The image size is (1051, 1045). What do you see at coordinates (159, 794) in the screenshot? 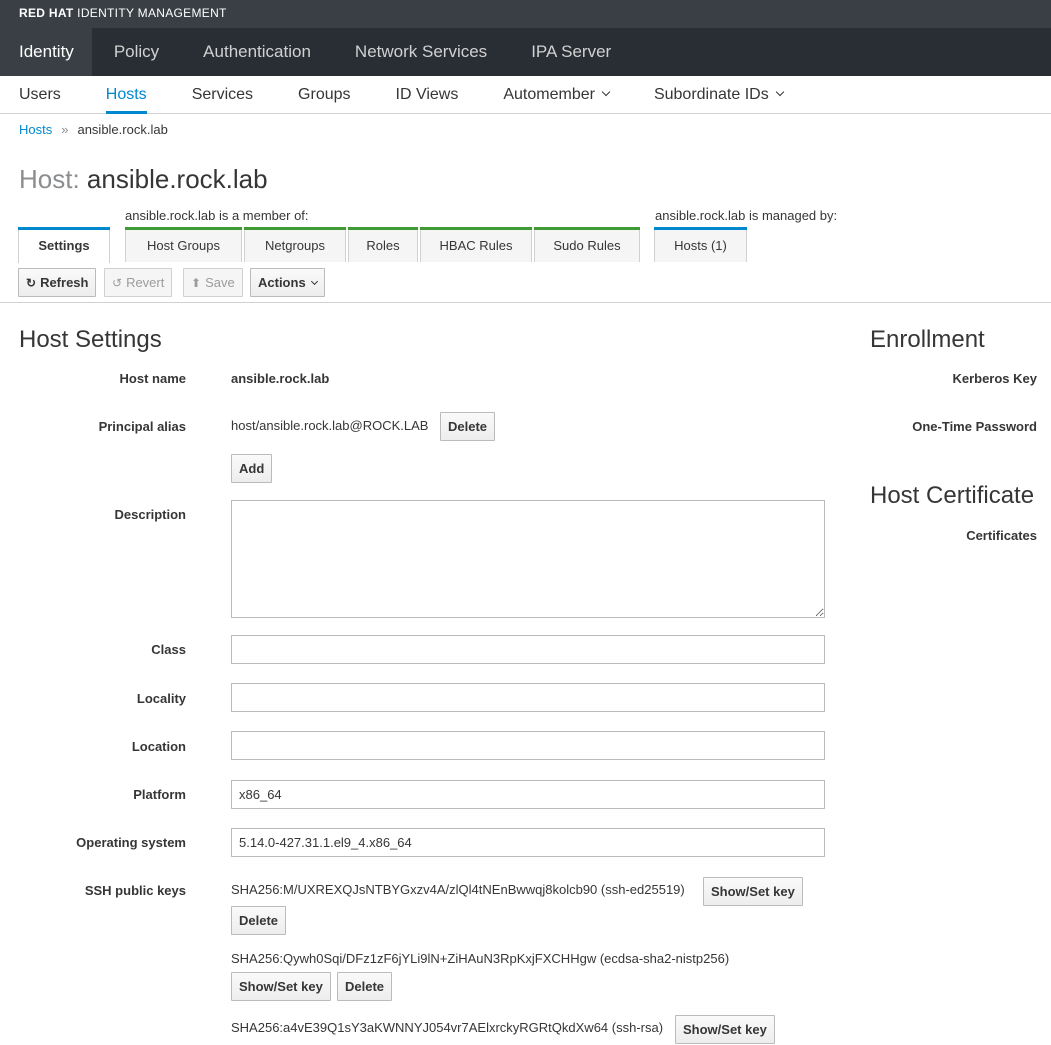
I see `platform-label: Platform` at bounding box center [159, 794].